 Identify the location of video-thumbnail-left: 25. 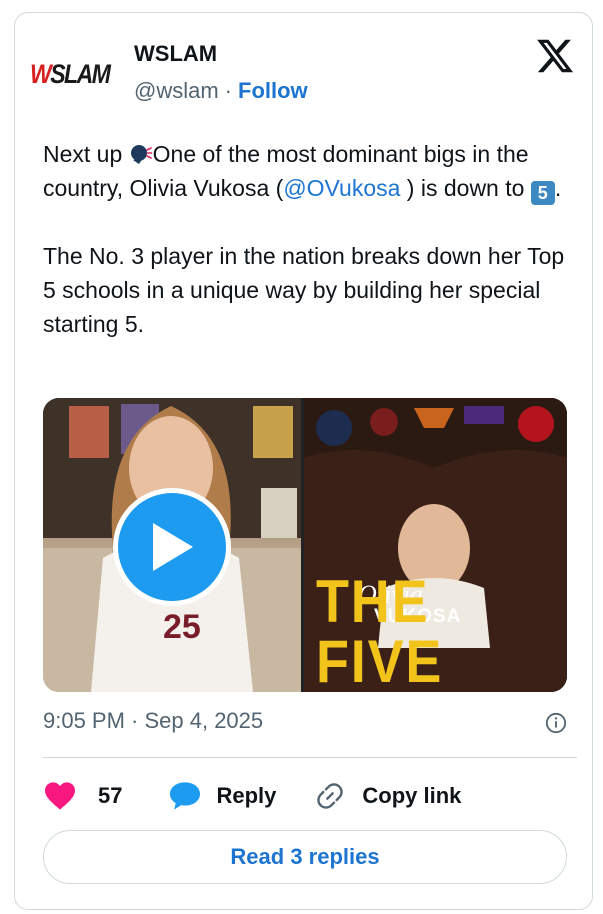
(172, 545).